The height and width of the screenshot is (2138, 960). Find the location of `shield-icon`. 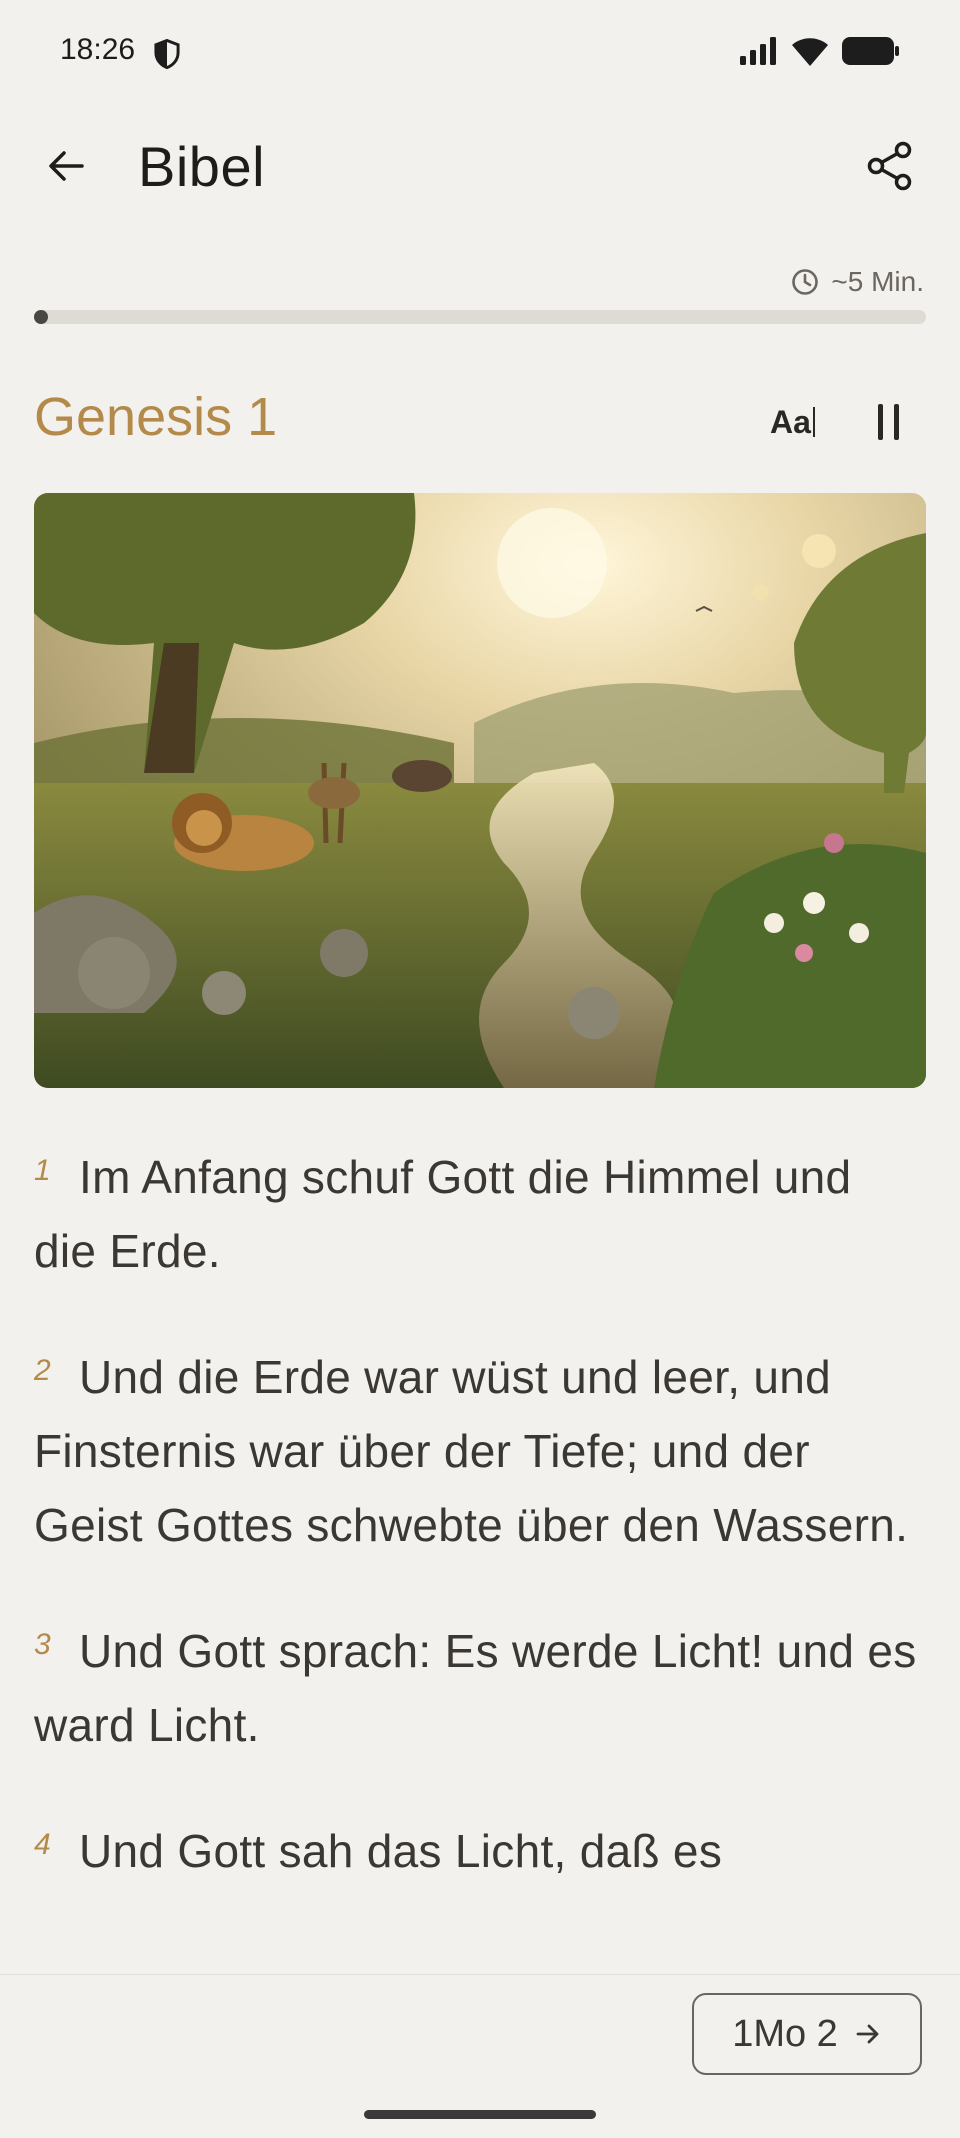

shield-icon is located at coordinates (167, 54).